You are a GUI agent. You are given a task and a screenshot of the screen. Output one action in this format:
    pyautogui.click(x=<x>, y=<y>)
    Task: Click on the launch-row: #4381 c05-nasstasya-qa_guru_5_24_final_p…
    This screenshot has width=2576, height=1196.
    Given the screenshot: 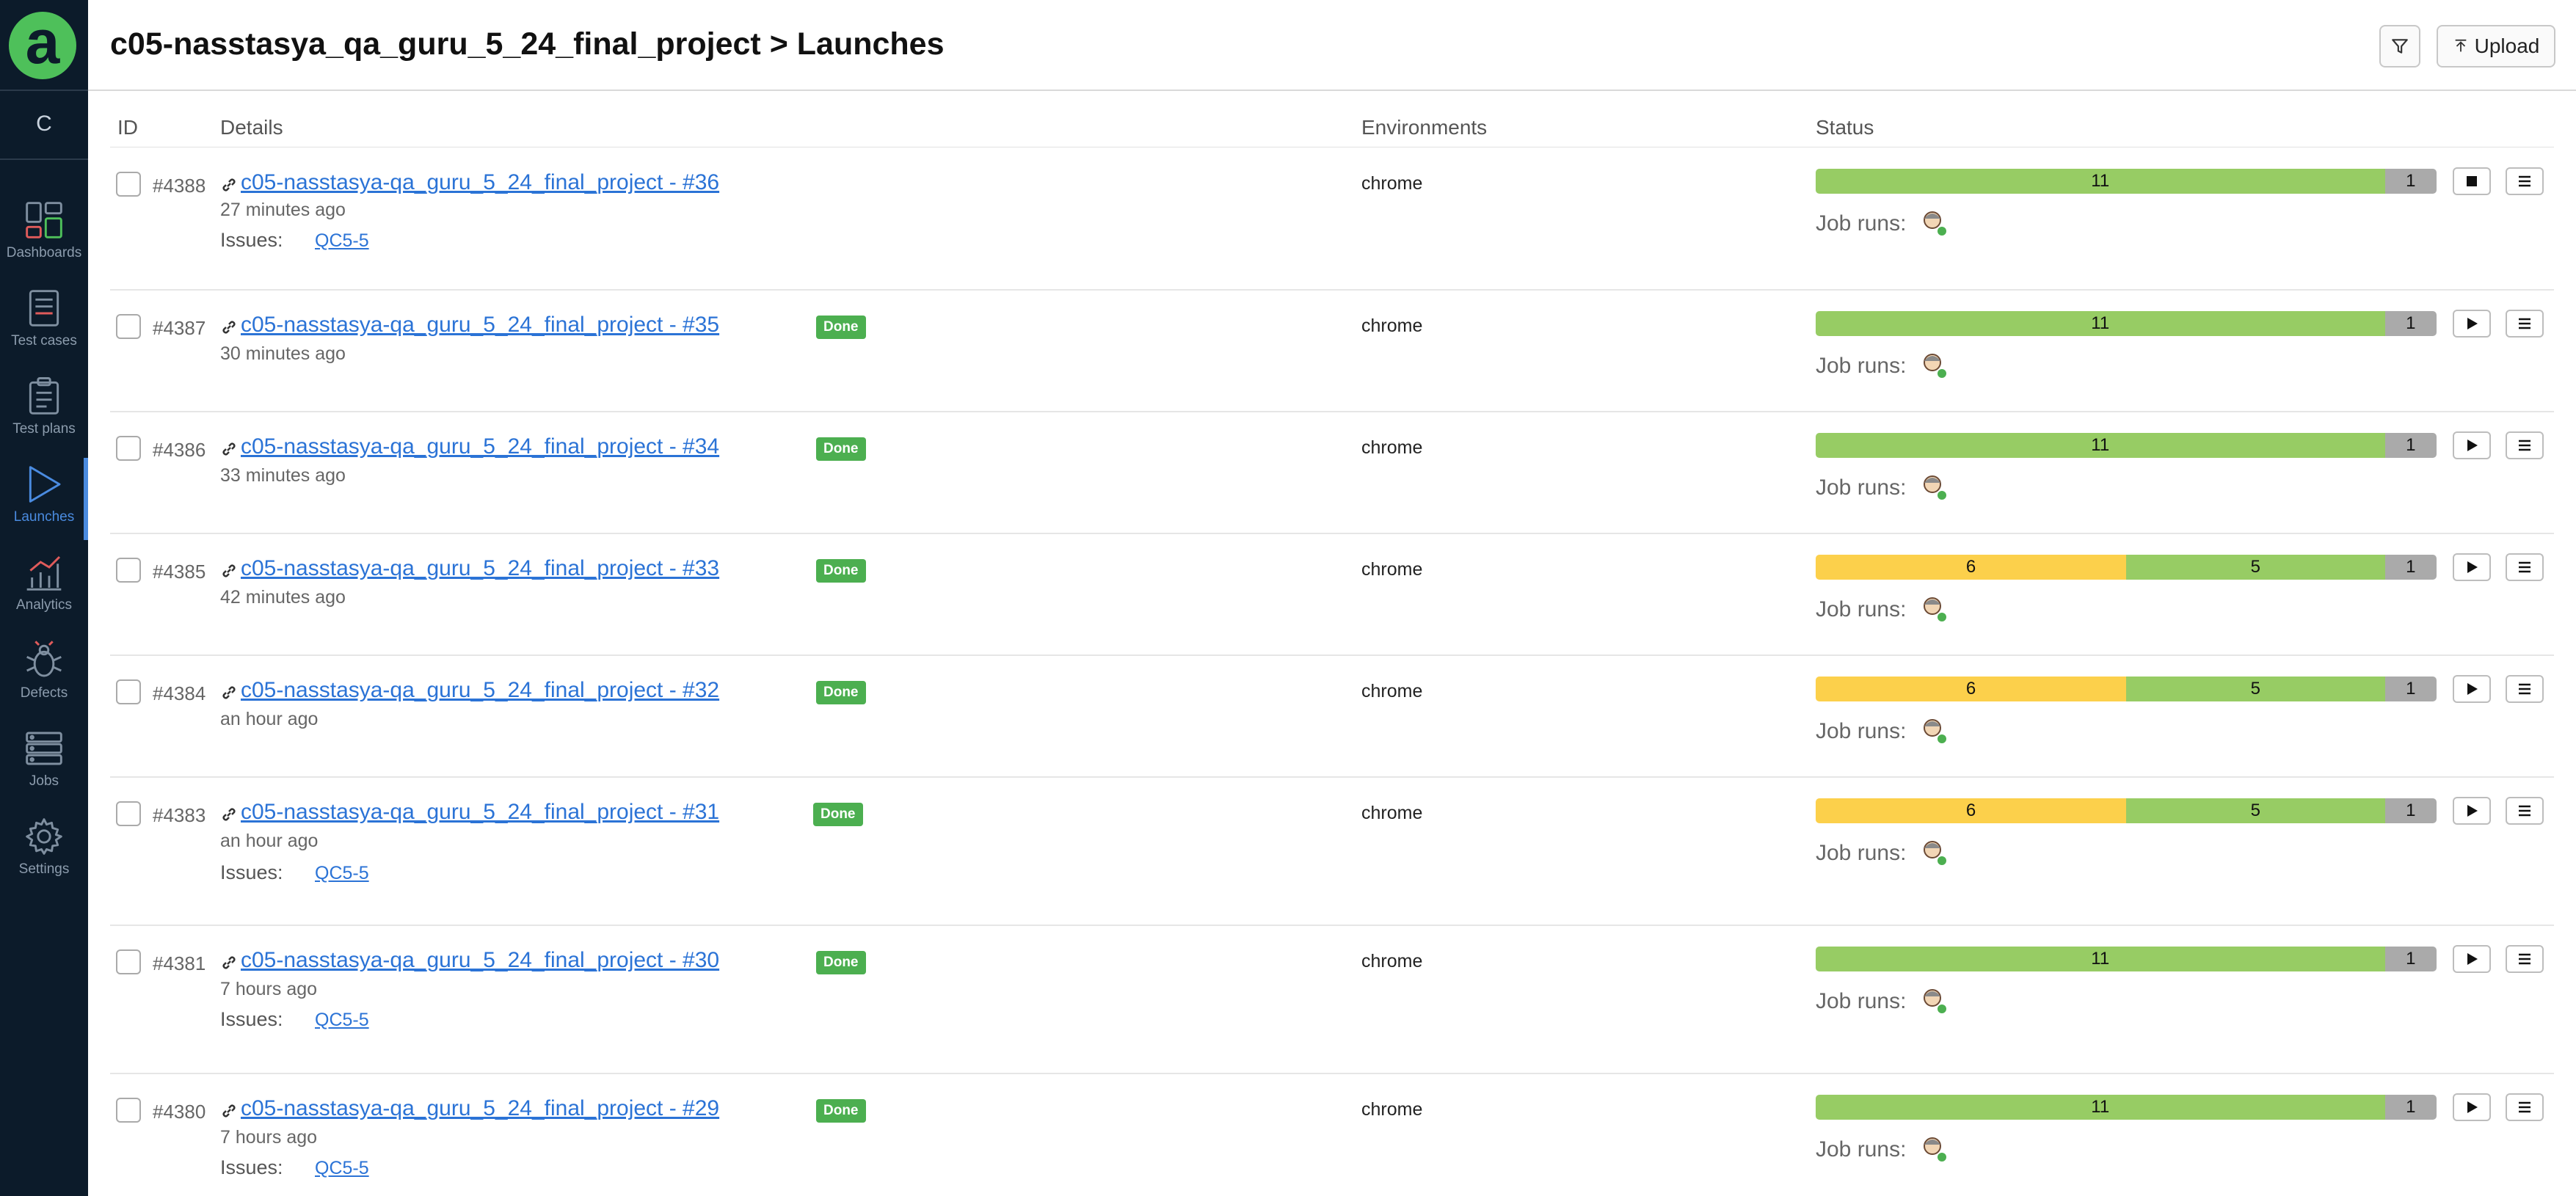 What is the action you would take?
    pyautogui.click(x=1332, y=1000)
    